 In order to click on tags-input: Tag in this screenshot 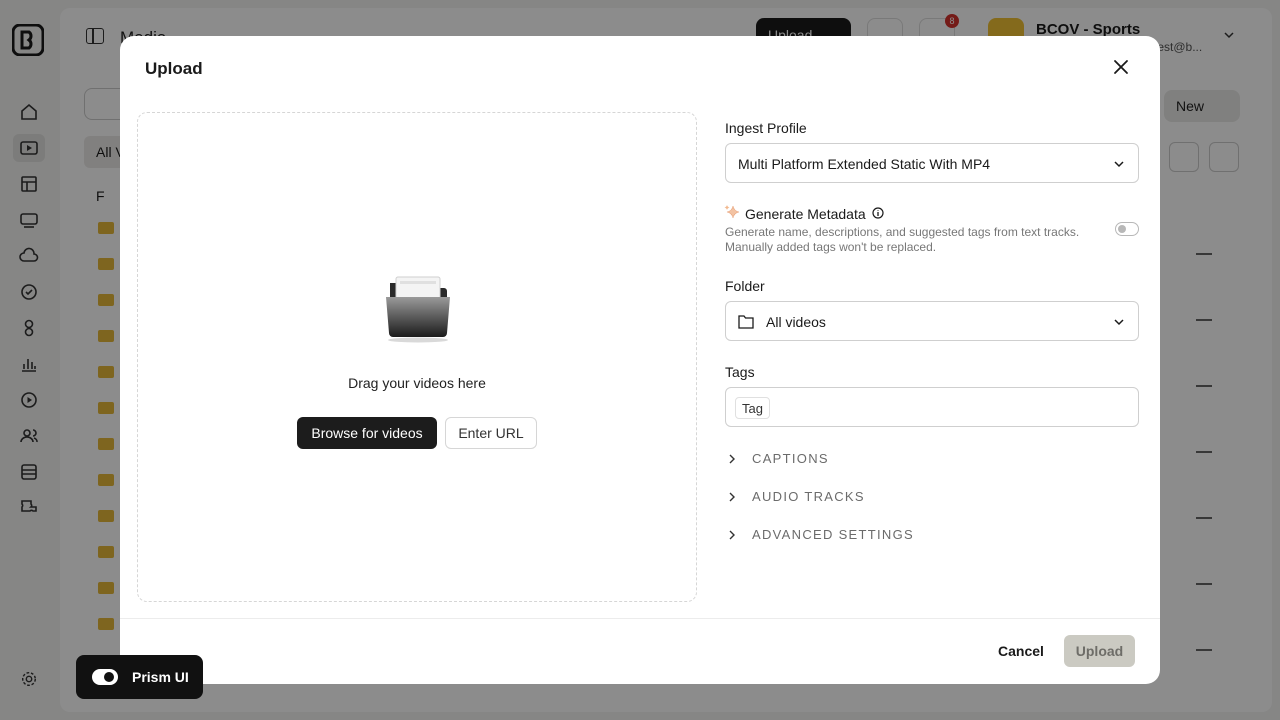, I will do `click(932, 407)`.